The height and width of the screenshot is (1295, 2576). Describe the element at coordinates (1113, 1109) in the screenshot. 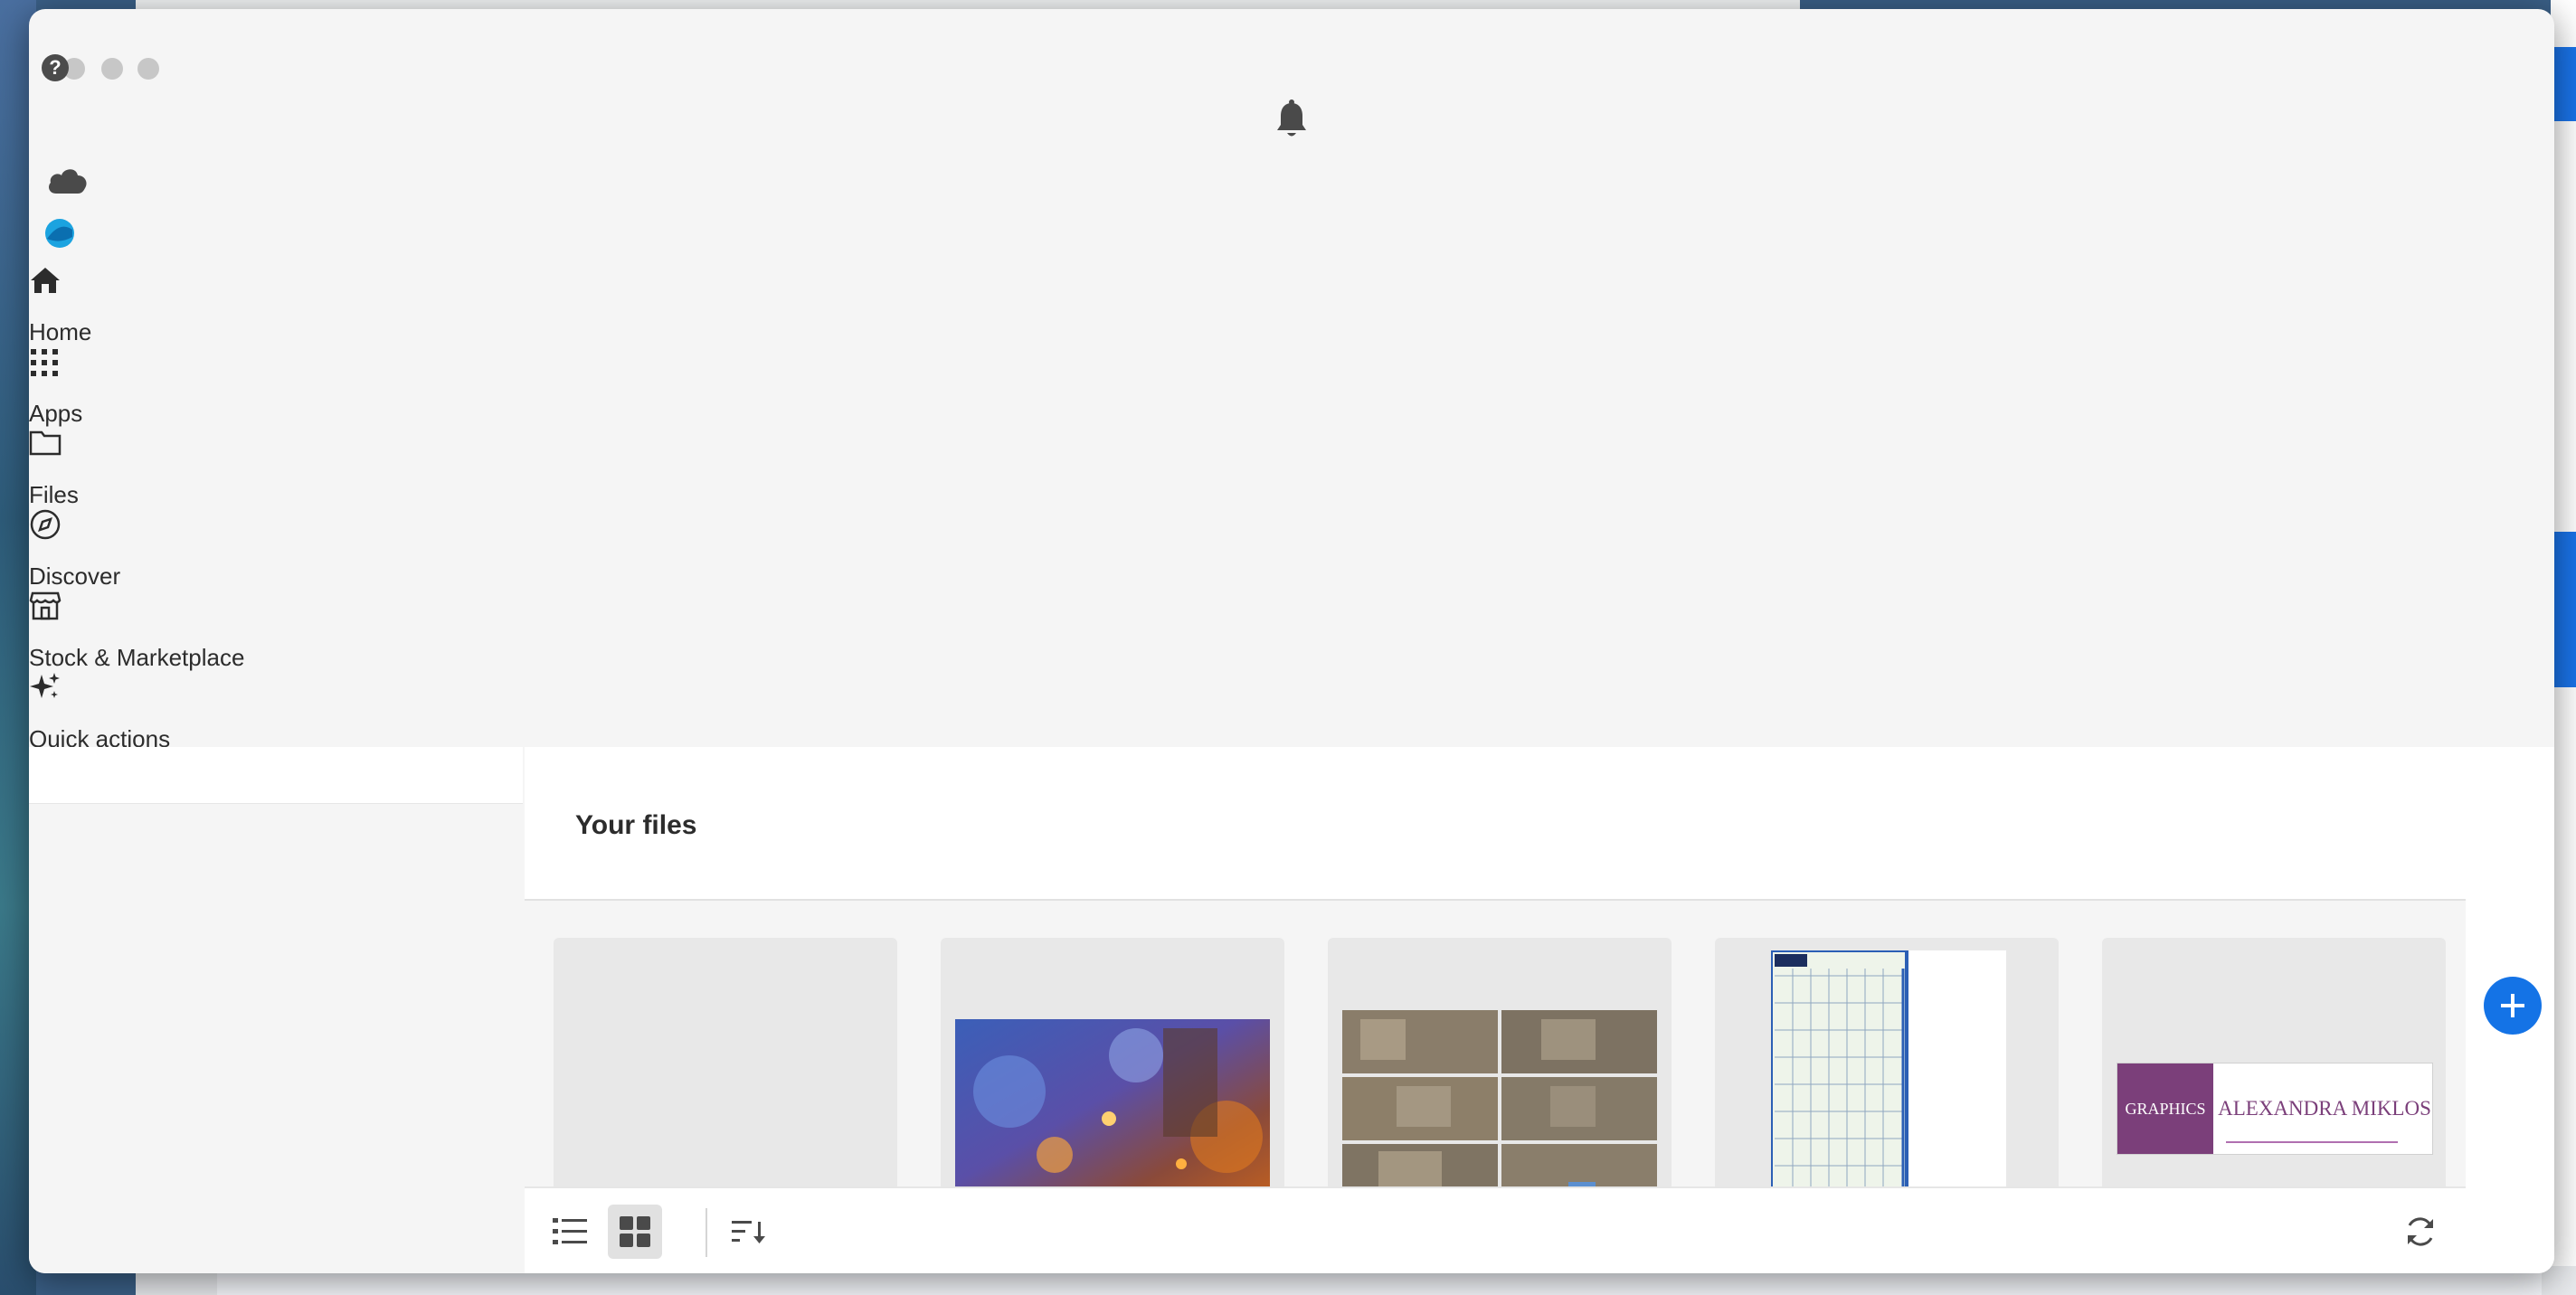

I see `file-thumbnail-fantasy` at that location.